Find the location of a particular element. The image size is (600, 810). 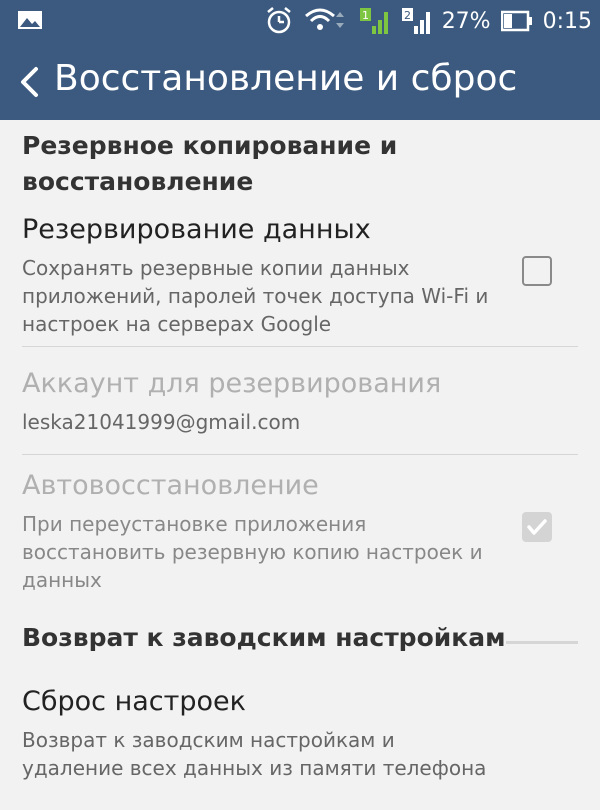

checkmark-icon is located at coordinates (537, 527).